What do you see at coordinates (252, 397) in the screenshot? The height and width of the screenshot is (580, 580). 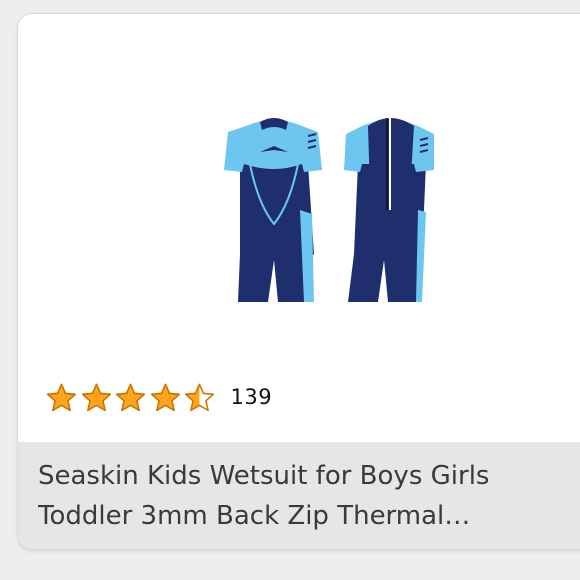 I see `review-count: 139` at bounding box center [252, 397].